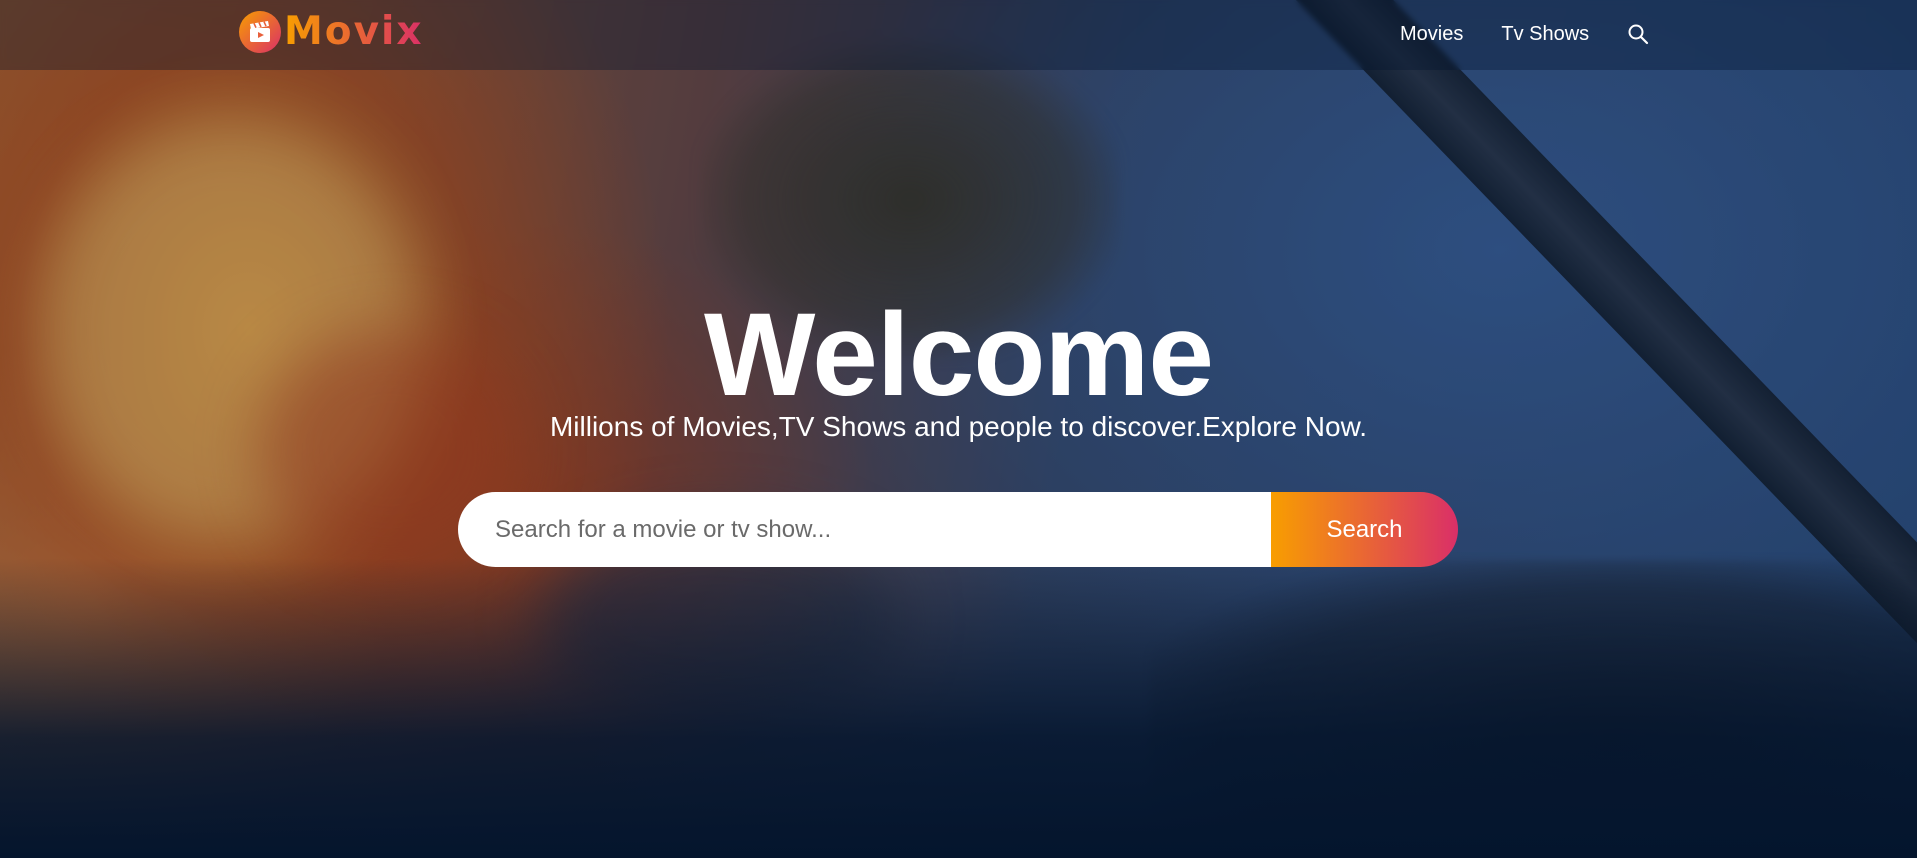 Image resolution: width=1917 pixels, height=858 pixels. I want to click on logo-text: Movix, so click(354, 31).